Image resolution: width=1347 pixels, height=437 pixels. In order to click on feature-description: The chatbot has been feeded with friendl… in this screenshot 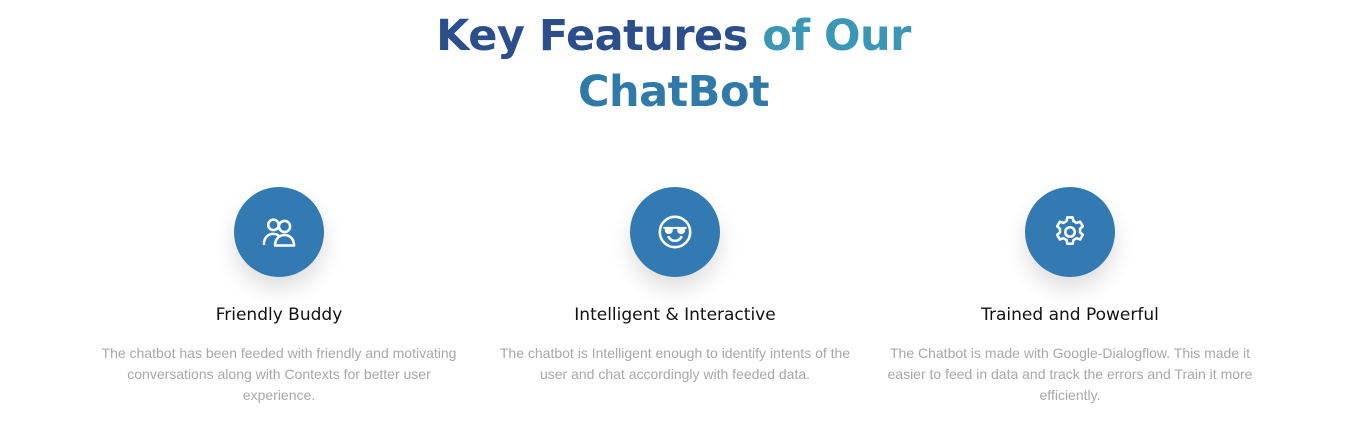, I will do `click(279, 374)`.